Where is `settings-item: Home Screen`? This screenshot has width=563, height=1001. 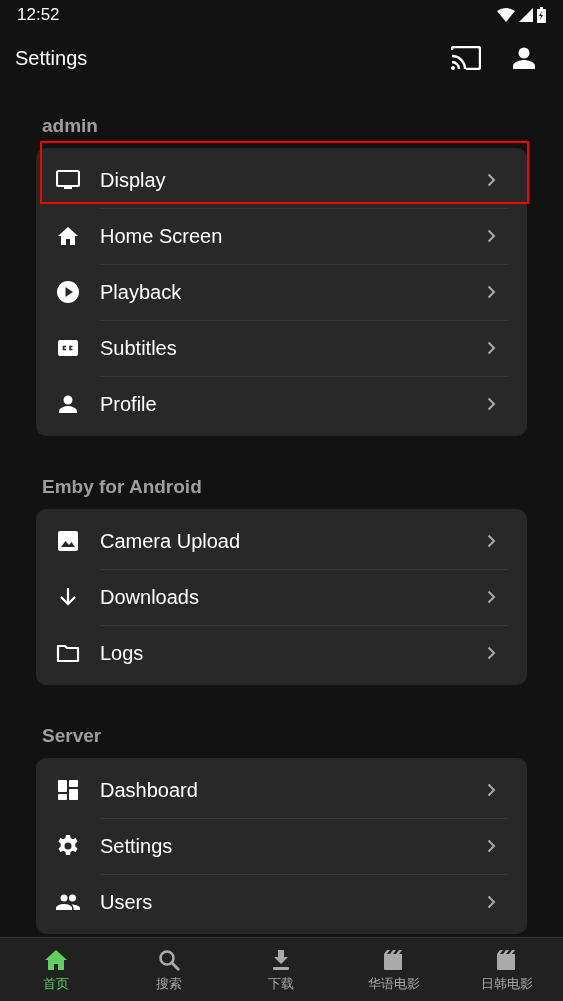
settings-item: Home Screen is located at coordinates (281, 236).